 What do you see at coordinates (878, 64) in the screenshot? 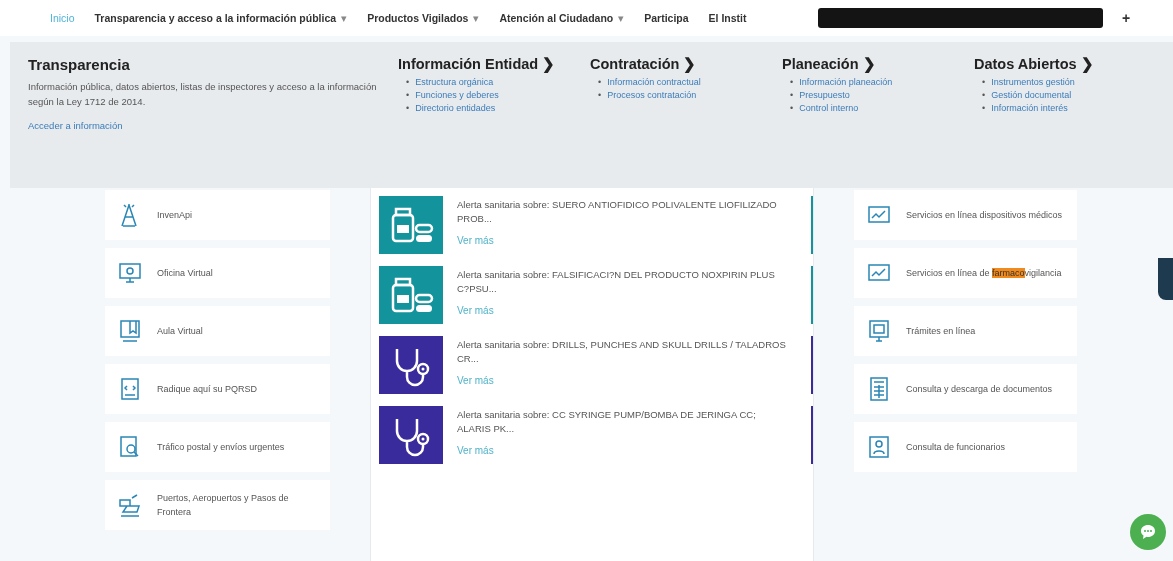
I see `section-heading-link: Planeación ❯` at bounding box center [878, 64].